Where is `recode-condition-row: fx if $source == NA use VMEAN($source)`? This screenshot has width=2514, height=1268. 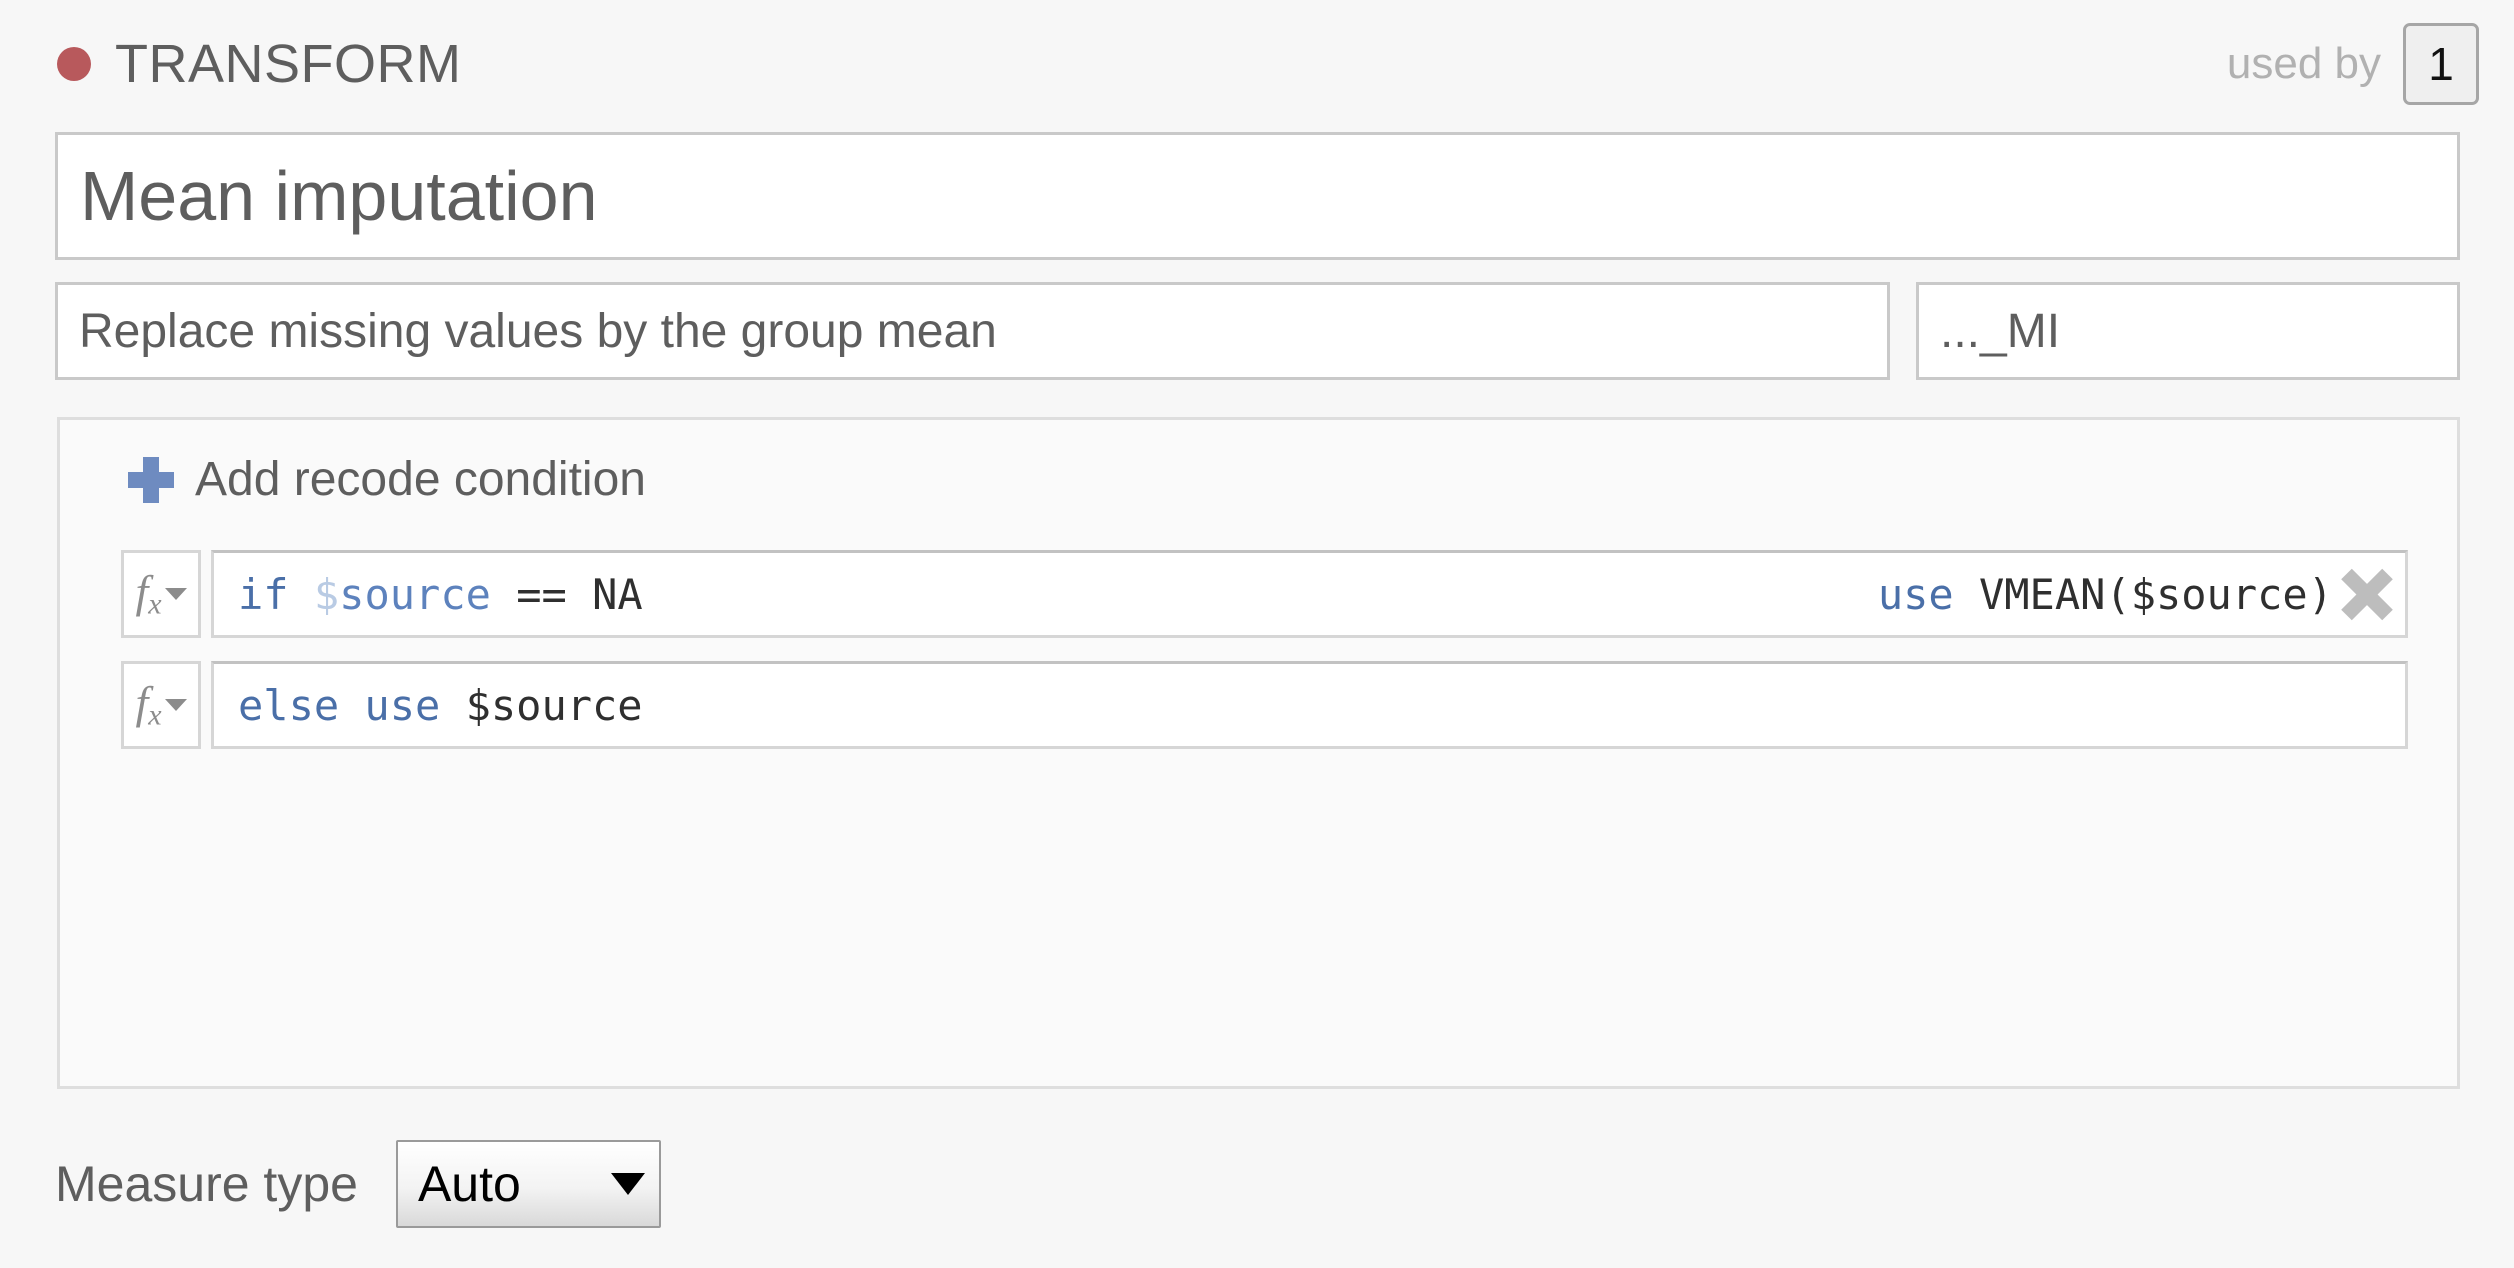 recode-condition-row: fx if $source == NA use VMEAN($source) is located at coordinates (1264, 594).